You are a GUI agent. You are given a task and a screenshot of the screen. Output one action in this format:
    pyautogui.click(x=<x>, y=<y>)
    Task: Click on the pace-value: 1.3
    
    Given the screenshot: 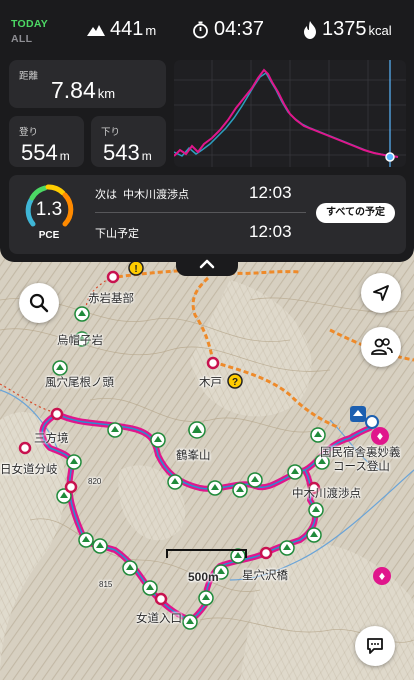 What is the action you would take?
    pyautogui.click(x=49, y=209)
    